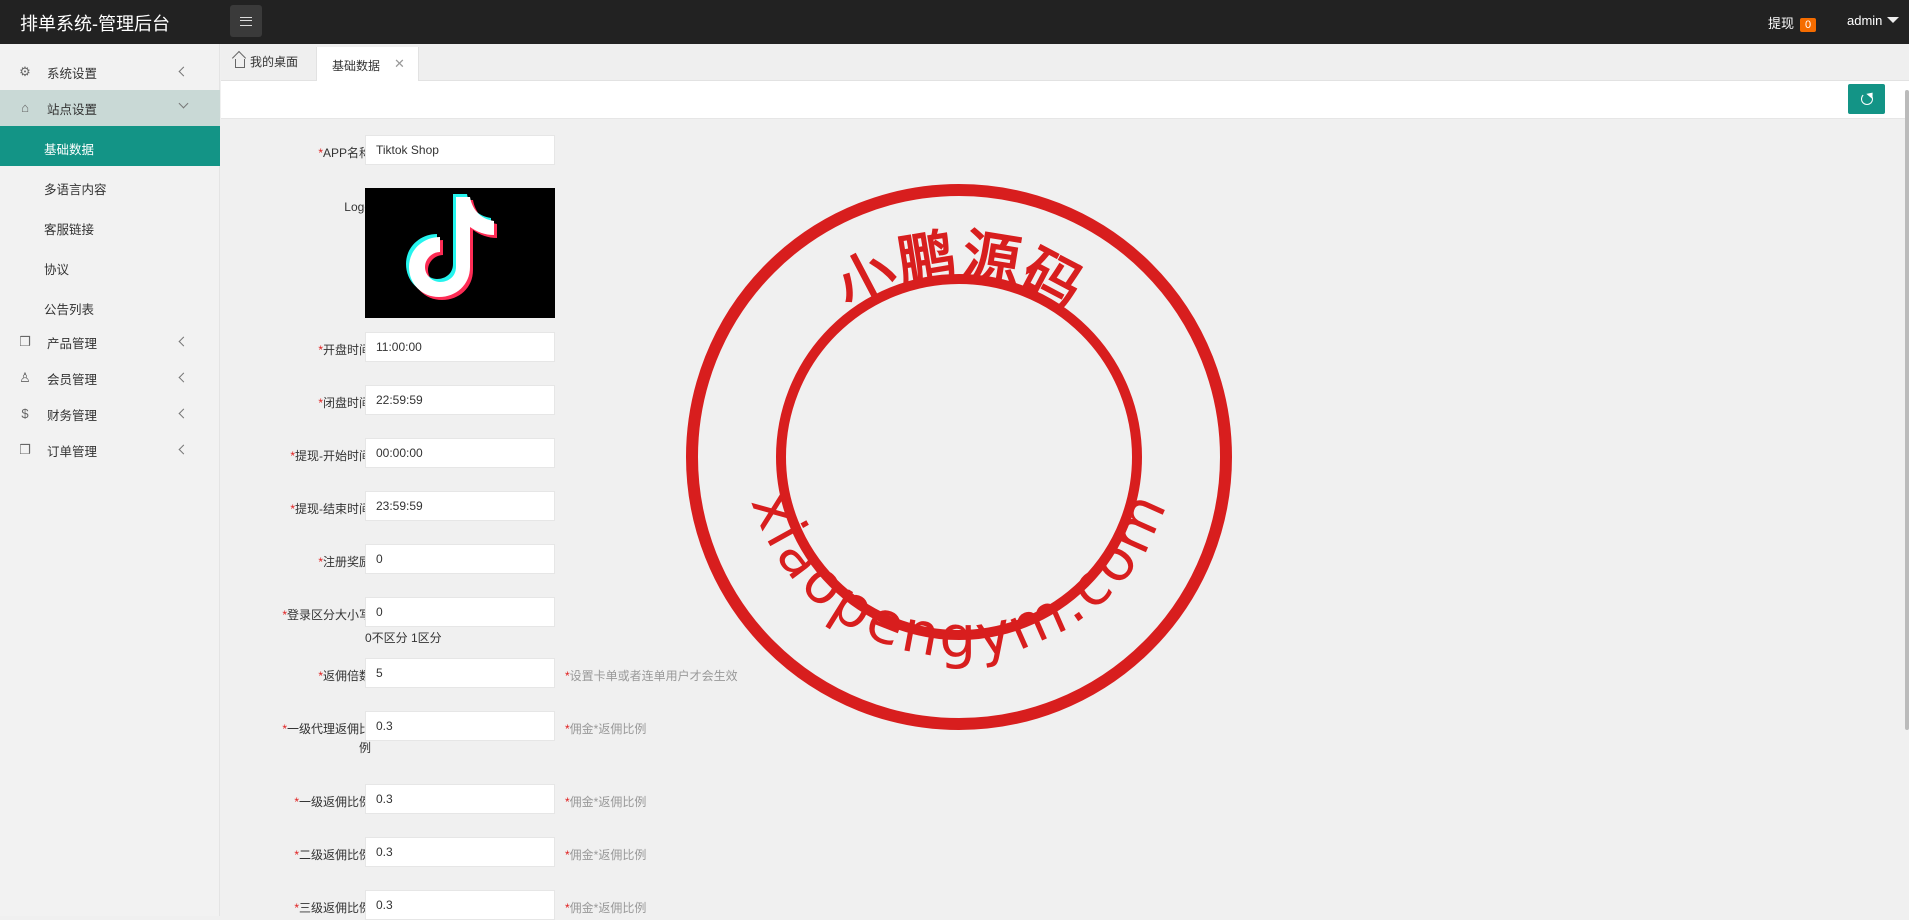 The image size is (1909, 920). Describe the element at coordinates (1907, 410) in the screenshot. I see `scrollbar` at that location.